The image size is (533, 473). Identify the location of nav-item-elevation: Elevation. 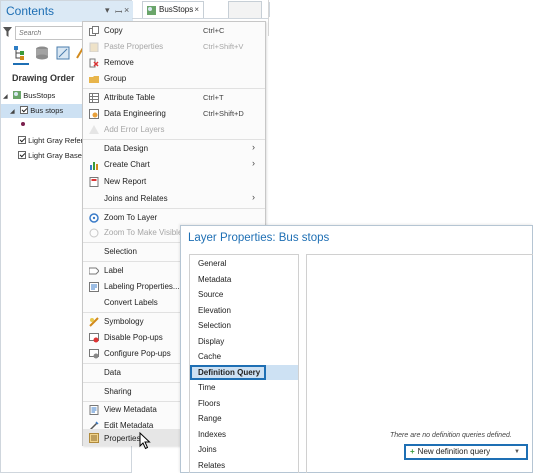
(244, 311).